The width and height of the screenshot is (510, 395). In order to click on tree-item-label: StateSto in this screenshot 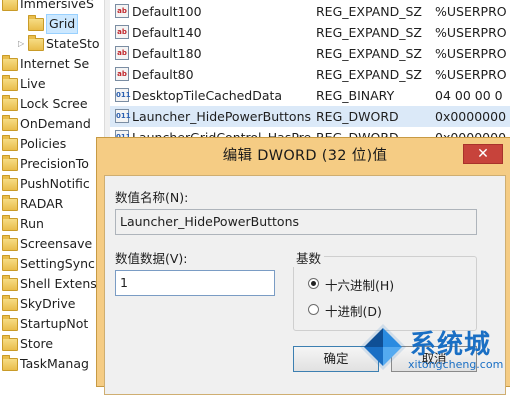, I will do `click(73, 43)`.